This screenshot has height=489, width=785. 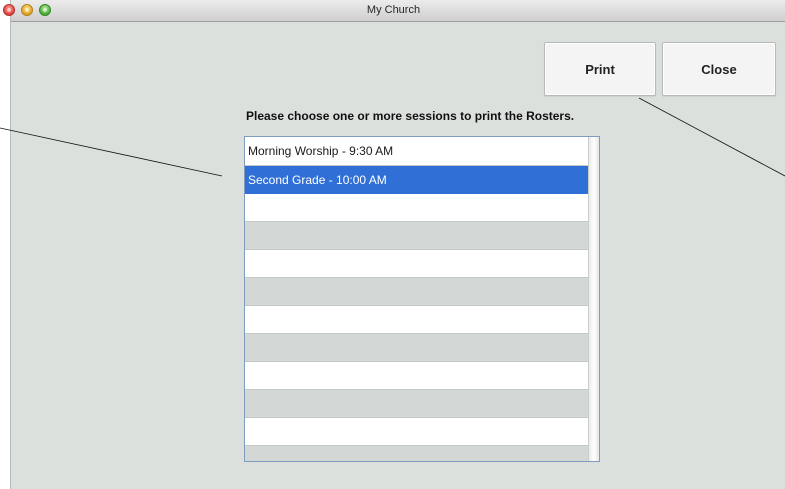 What do you see at coordinates (593, 299) in the screenshot?
I see `list-scrollbar` at bounding box center [593, 299].